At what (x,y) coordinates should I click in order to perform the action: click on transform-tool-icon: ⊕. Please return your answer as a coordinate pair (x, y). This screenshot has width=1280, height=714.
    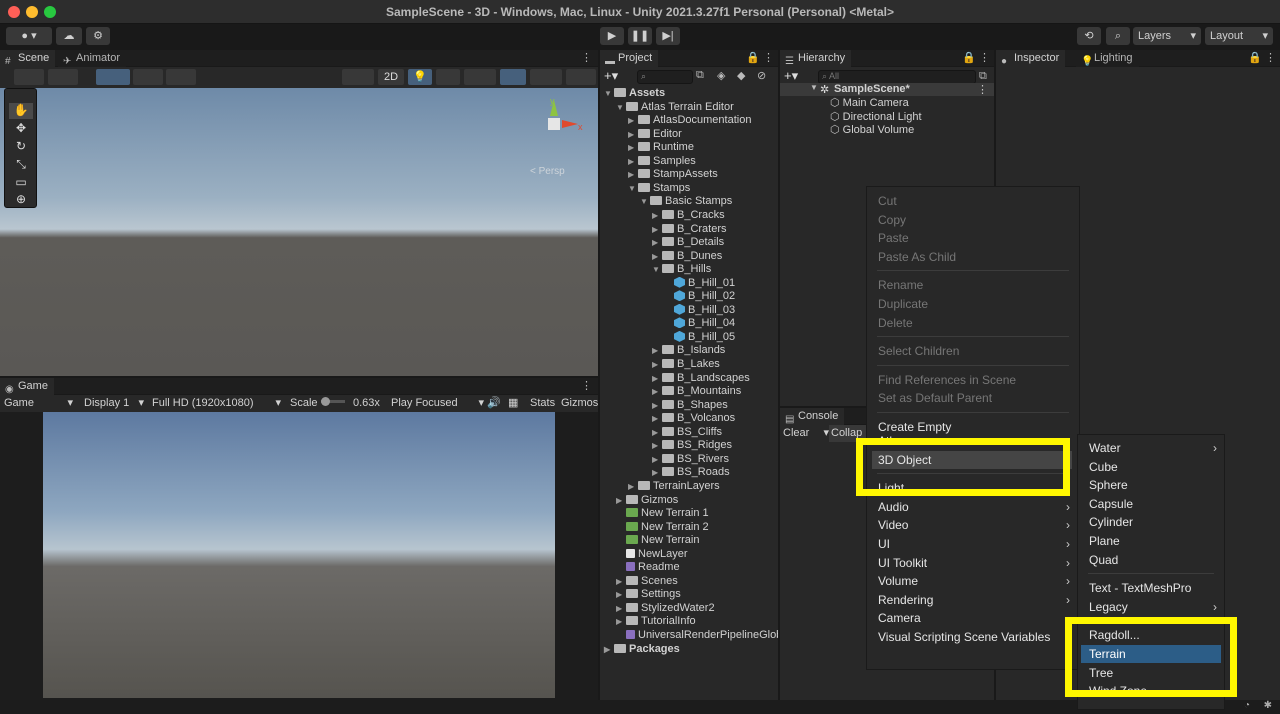
    Looking at the image, I should click on (21, 200).